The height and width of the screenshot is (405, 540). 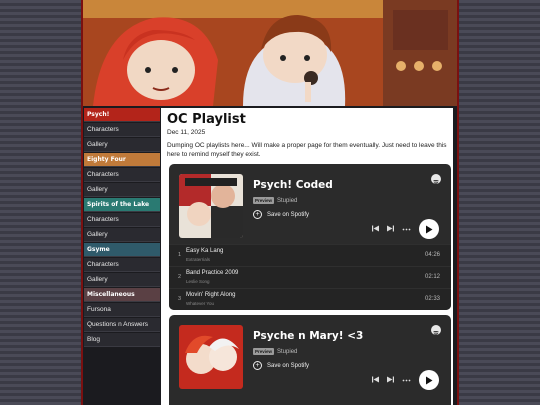 What do you see at coordinates (122, 175) in the screenshot?
I see `nav-item-eighty-four-characters: Characters` at bounding box center [122, 175].